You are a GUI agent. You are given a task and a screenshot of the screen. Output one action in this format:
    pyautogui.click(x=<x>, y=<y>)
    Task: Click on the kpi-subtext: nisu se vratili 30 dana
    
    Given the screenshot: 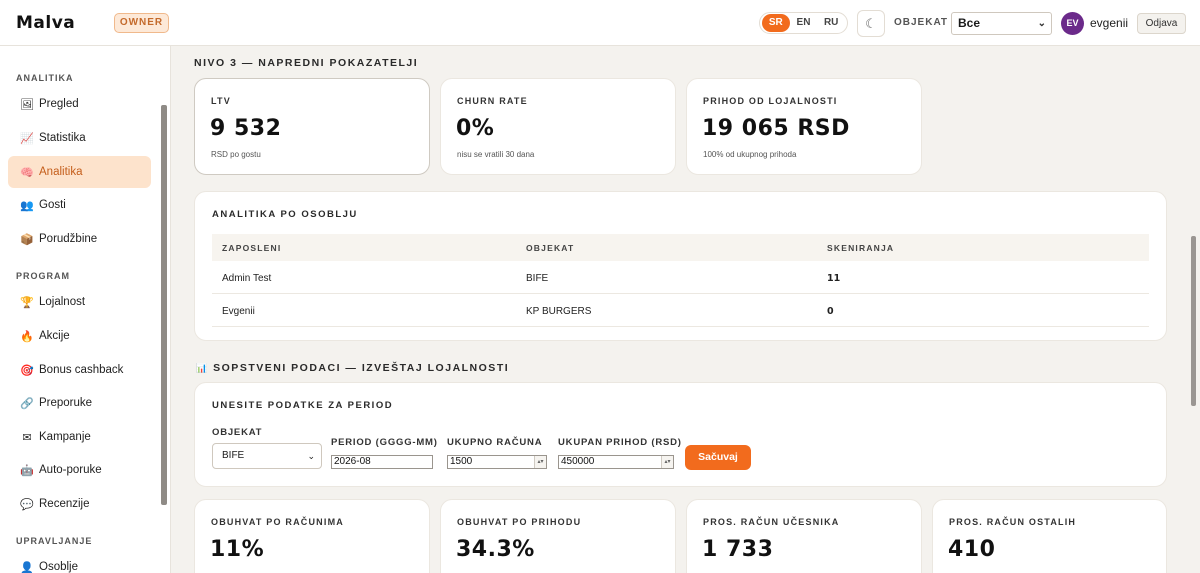 What is the action you would take?
    pyautogui.click(x=496, y=154)
    